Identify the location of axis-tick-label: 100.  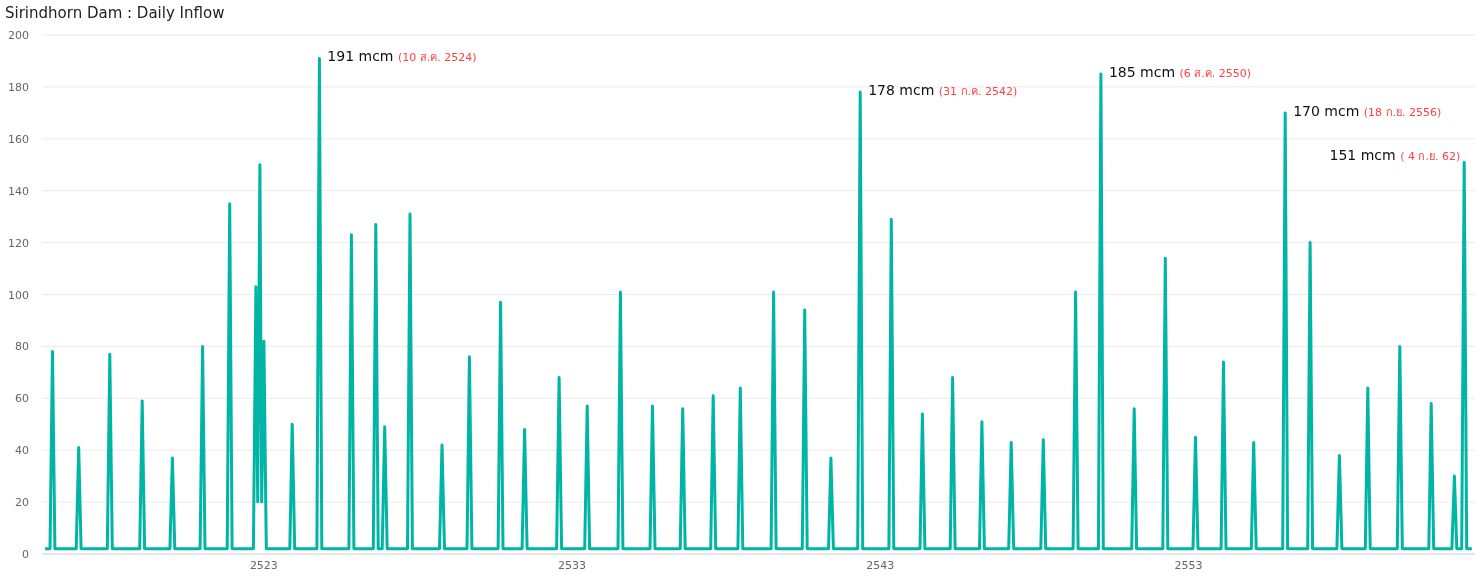
(18, 295).